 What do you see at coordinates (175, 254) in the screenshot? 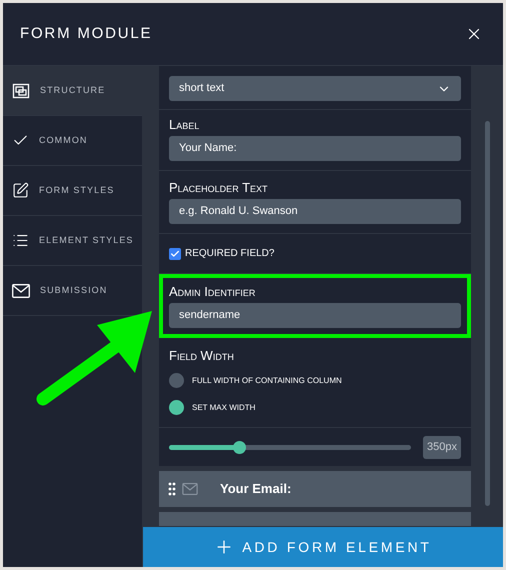
I see `checkbox` at bounding box center [175, 254].